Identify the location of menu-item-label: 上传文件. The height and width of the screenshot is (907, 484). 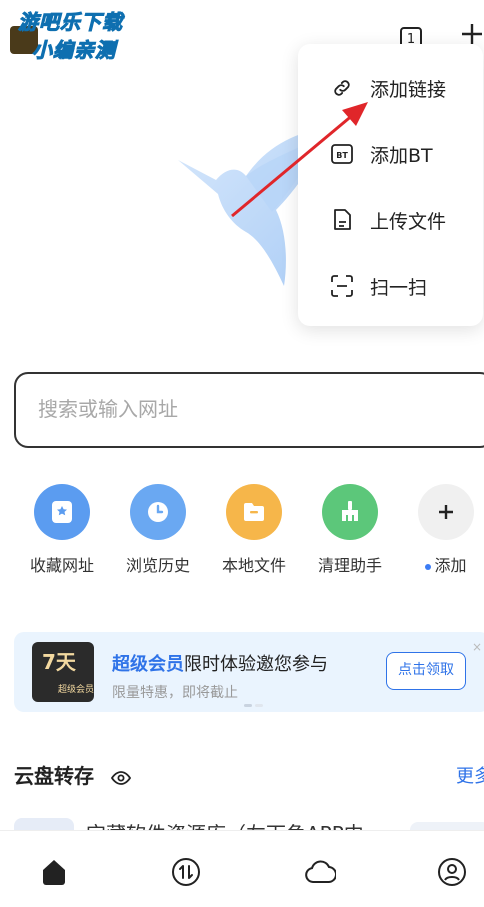
(408, 221).